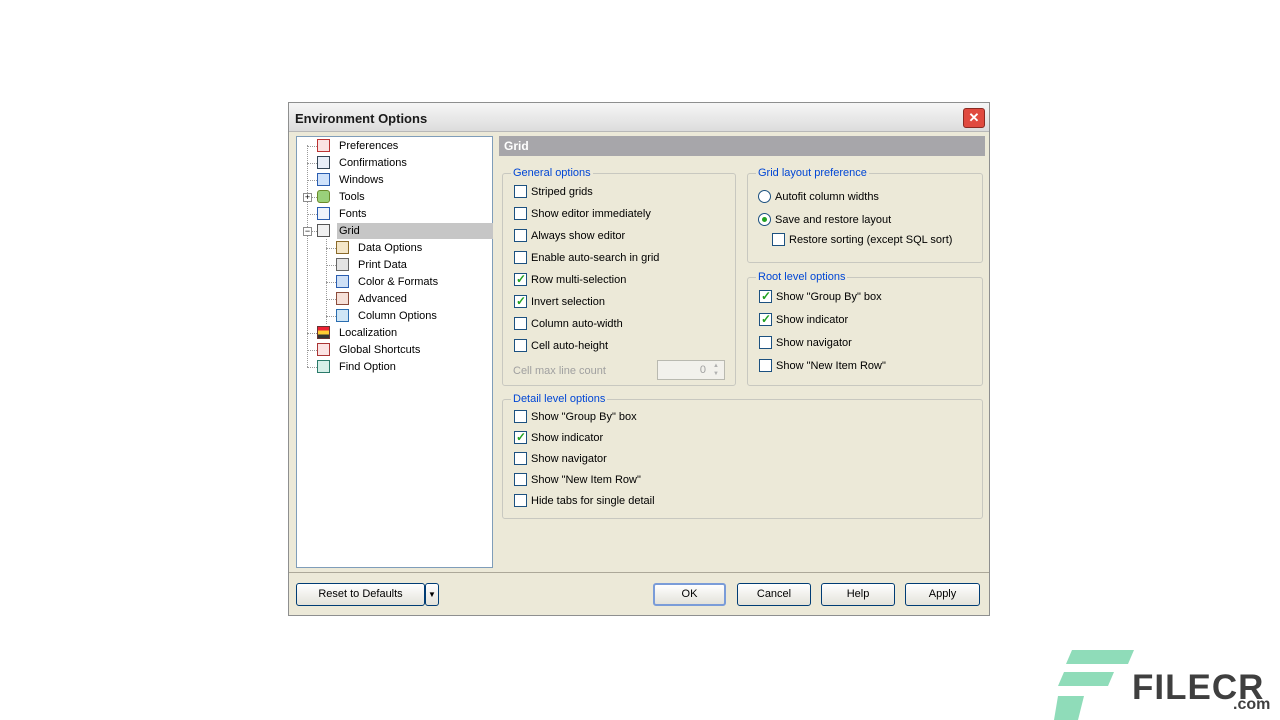  I want to click on tree-item-grid: Grid, so click(405, 231).